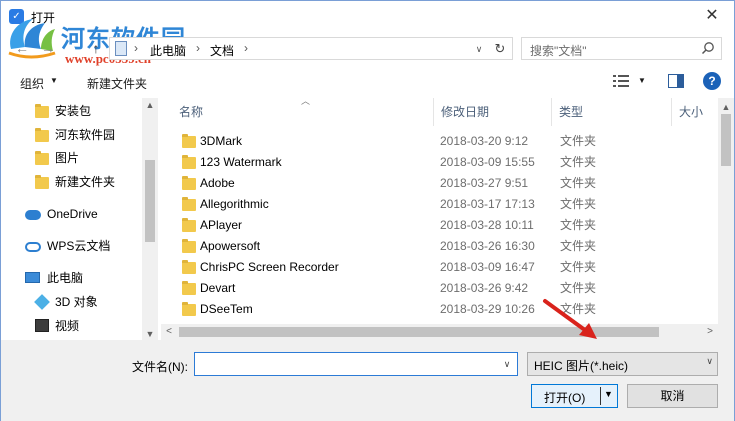 Image resolution: width=735 pixels, height=421 pixels. Describe the element at coordinates (621, 81) in the screenshot. I see `view-options-icon` at that location.